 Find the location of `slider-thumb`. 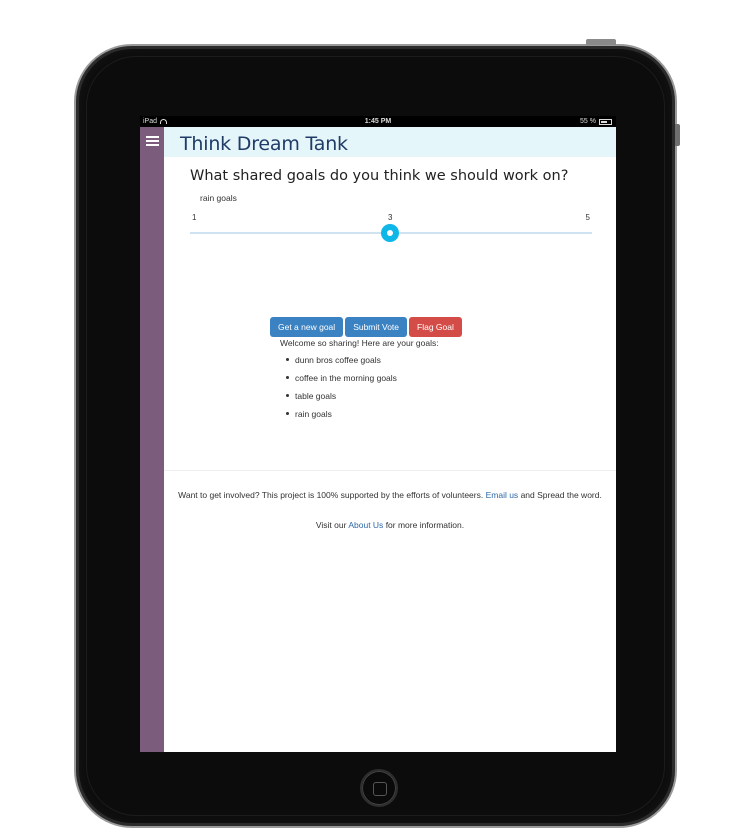

slider-thumb is located at coordinates (390, 233).